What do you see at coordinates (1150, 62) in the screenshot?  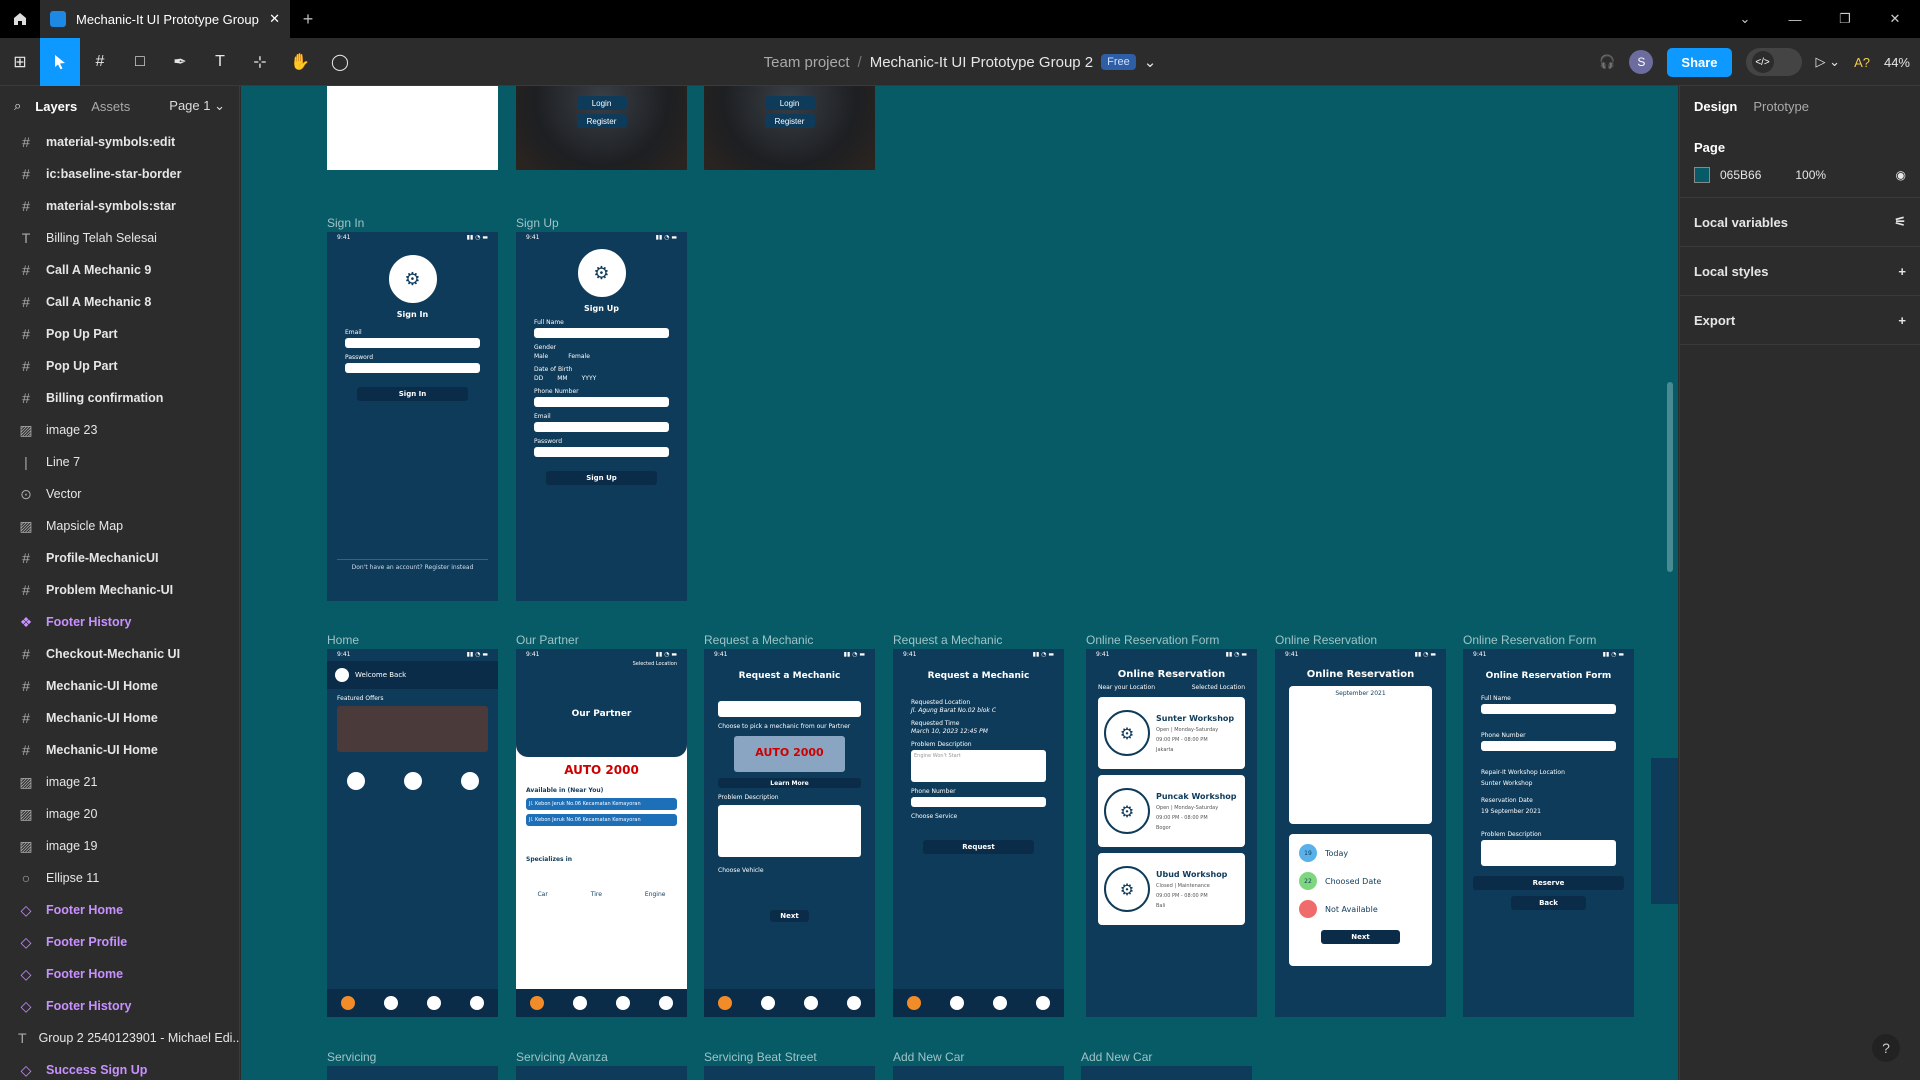 I see `chevron-down-icon: ⌄` at bounding box center [1150, 62].